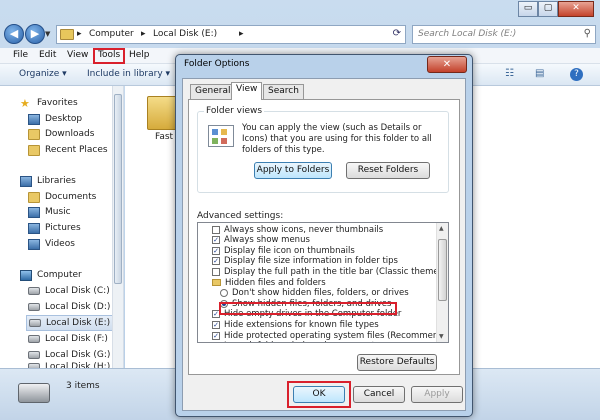  I want to click on settings-scrollbar: ▲ ▼, so click(442, 282).